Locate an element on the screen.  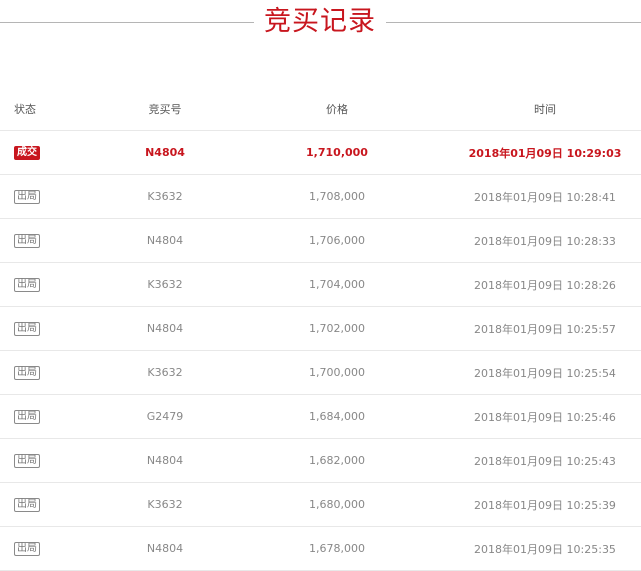
table-row: 出局 N4804 1,702,000 2018年01月09日 10:25:57 is located at coordinates (320, 329).